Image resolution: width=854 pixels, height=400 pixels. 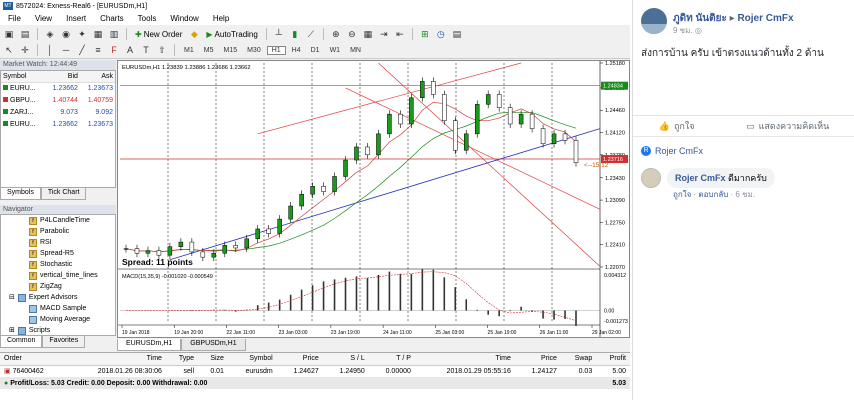 I want to click on nav-item: f P4LCandleTime, so click(x=58, y=220).